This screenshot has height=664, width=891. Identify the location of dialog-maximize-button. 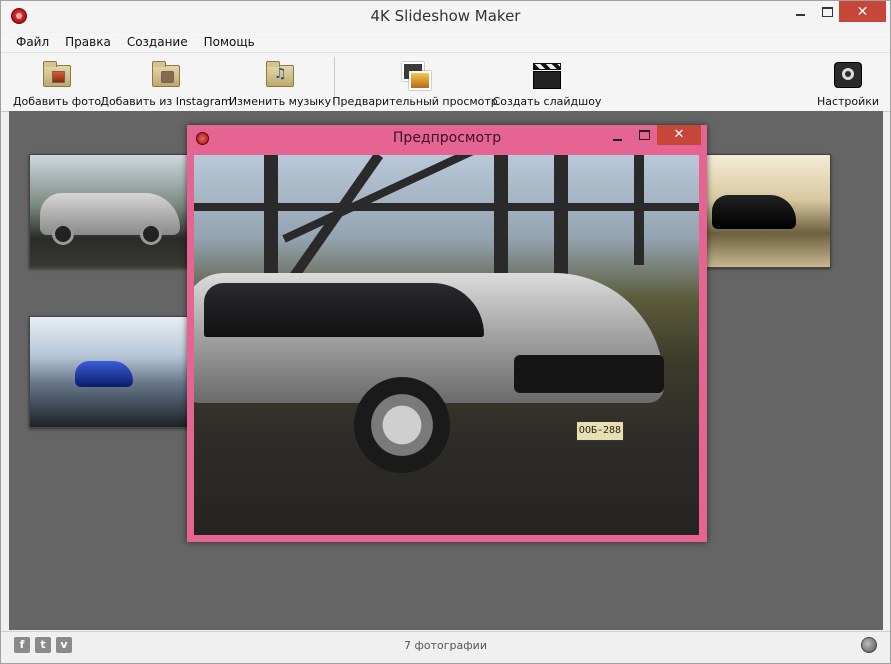
(644, 135).